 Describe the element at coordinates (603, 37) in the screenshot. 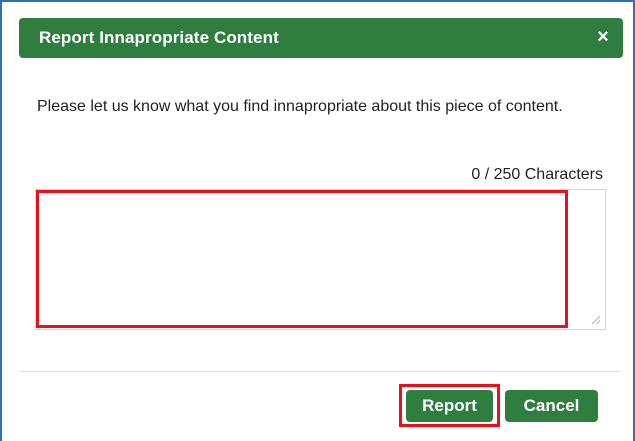

I see `close-icon: ×` at that location.